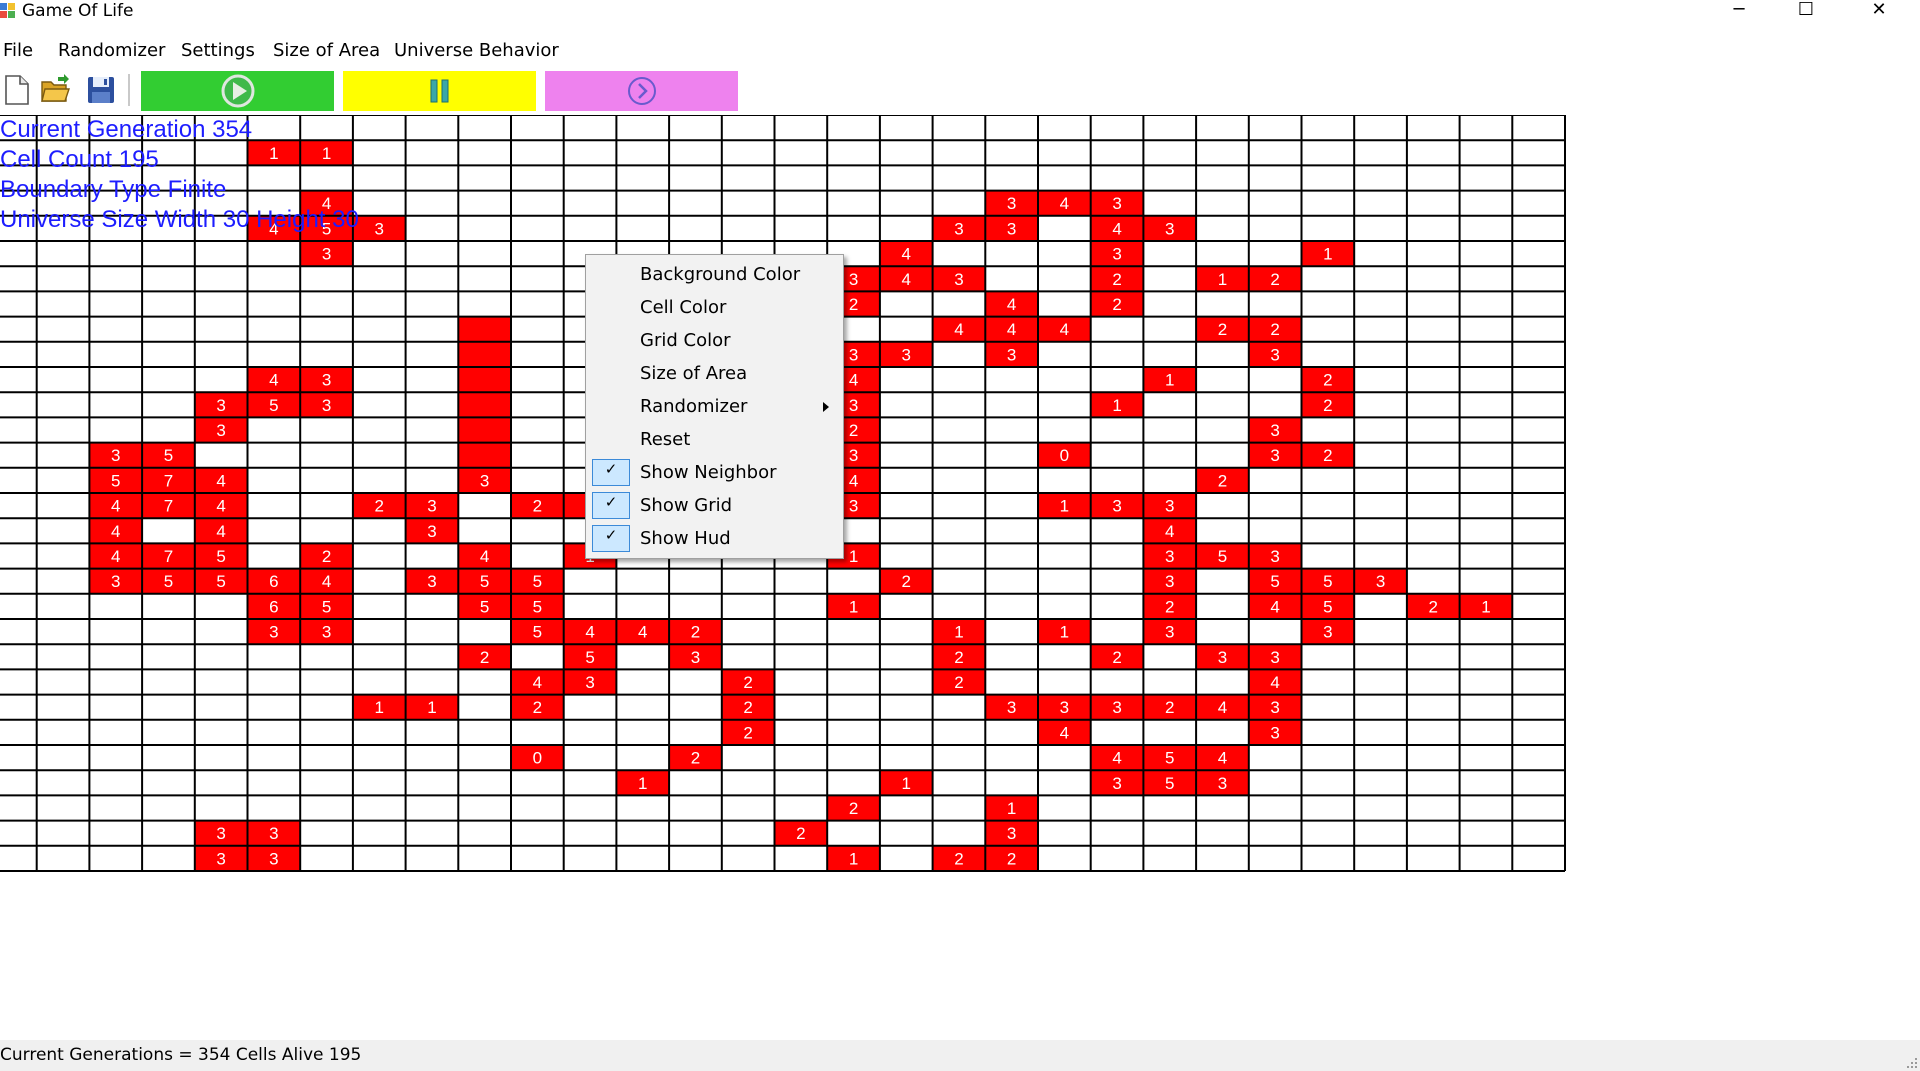 This screenshot has height=1071, width=1920. I want to click on cm-grid-color: Grid Color, so click(714, 340).